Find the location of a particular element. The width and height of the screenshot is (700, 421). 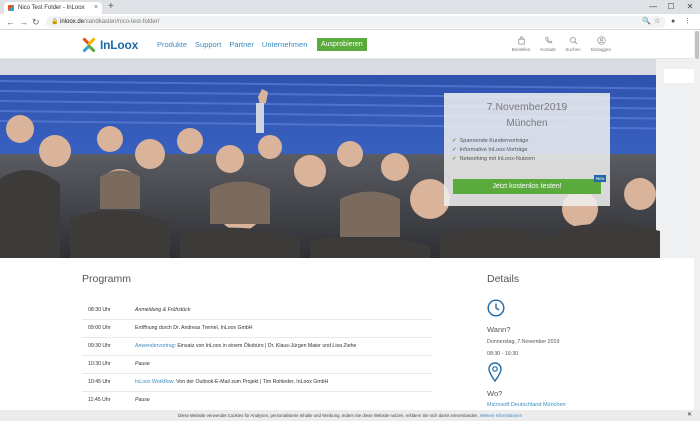

logo-mark-icon is located at coordinates (90, 45).